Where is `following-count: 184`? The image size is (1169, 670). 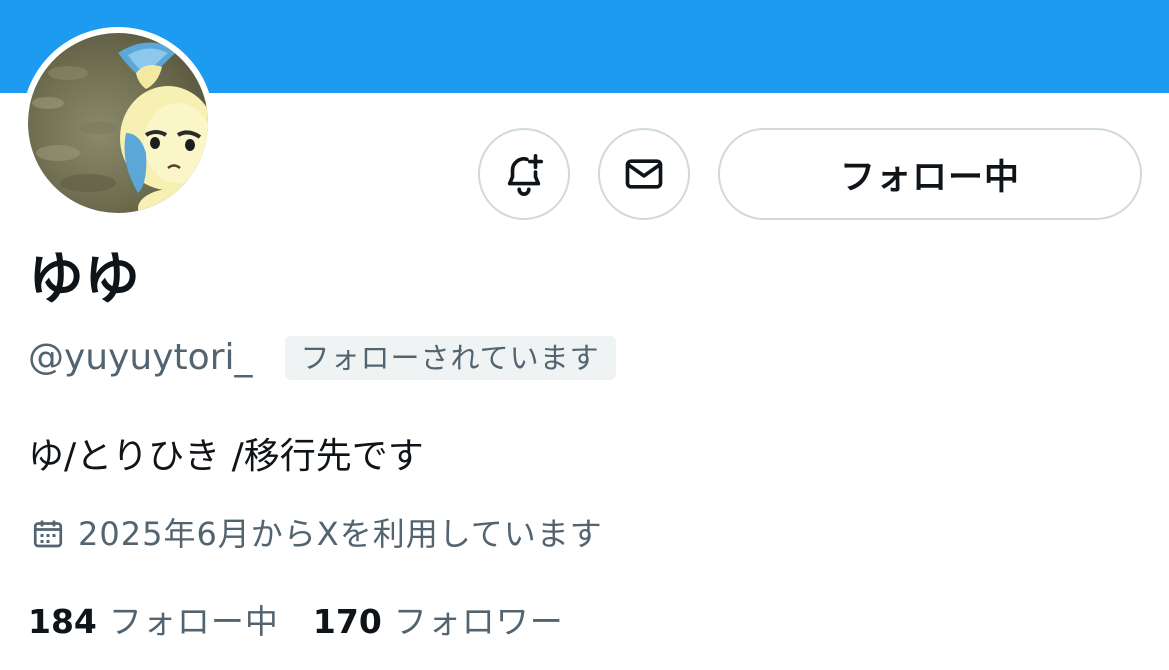
following-count: 184 is located at coordinates (62, 621).